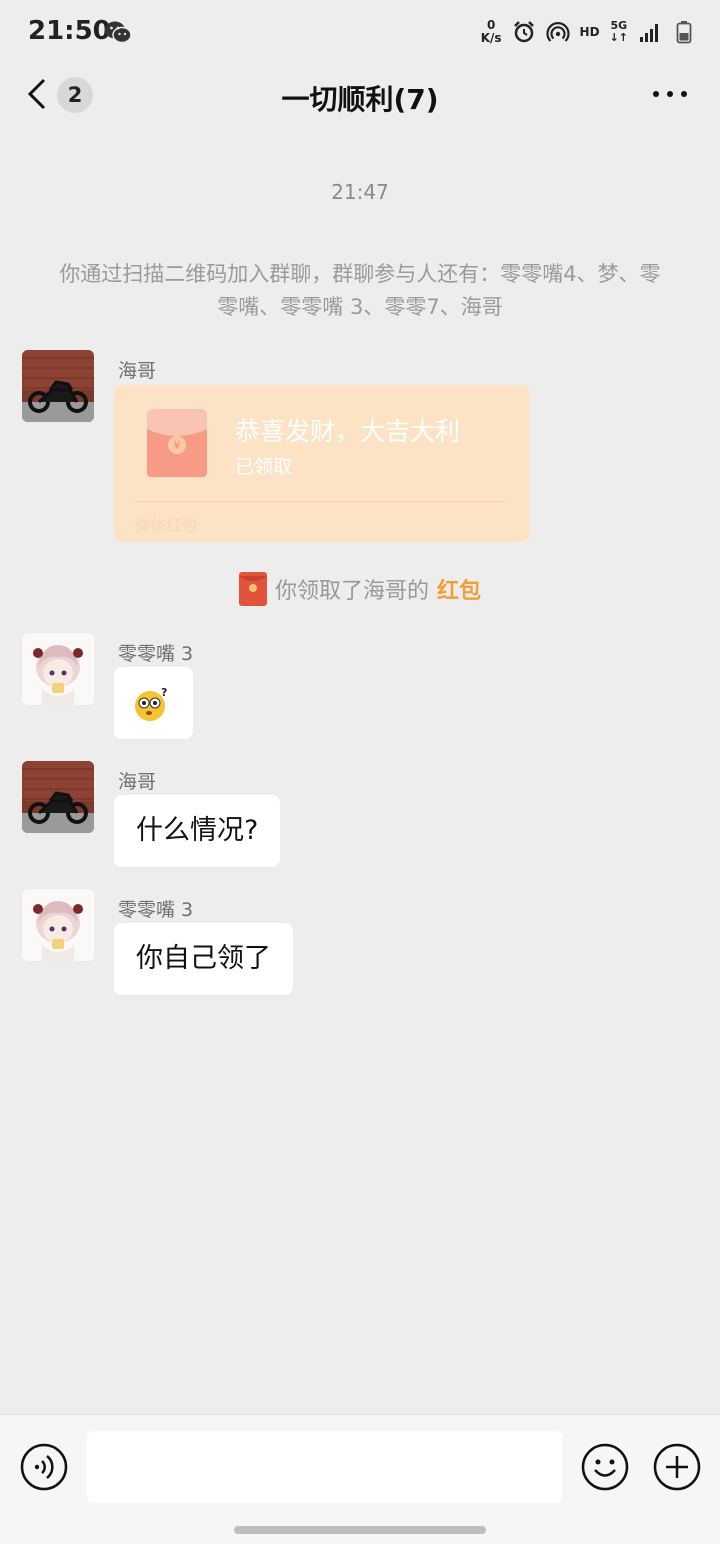 Image resolution: width=720 pixels, height=1544 pixels. Describe the element at coordinates (348, 431) in the screenshot. I see `red-packet-title: 恭喜发财，大吉大利` at that location.